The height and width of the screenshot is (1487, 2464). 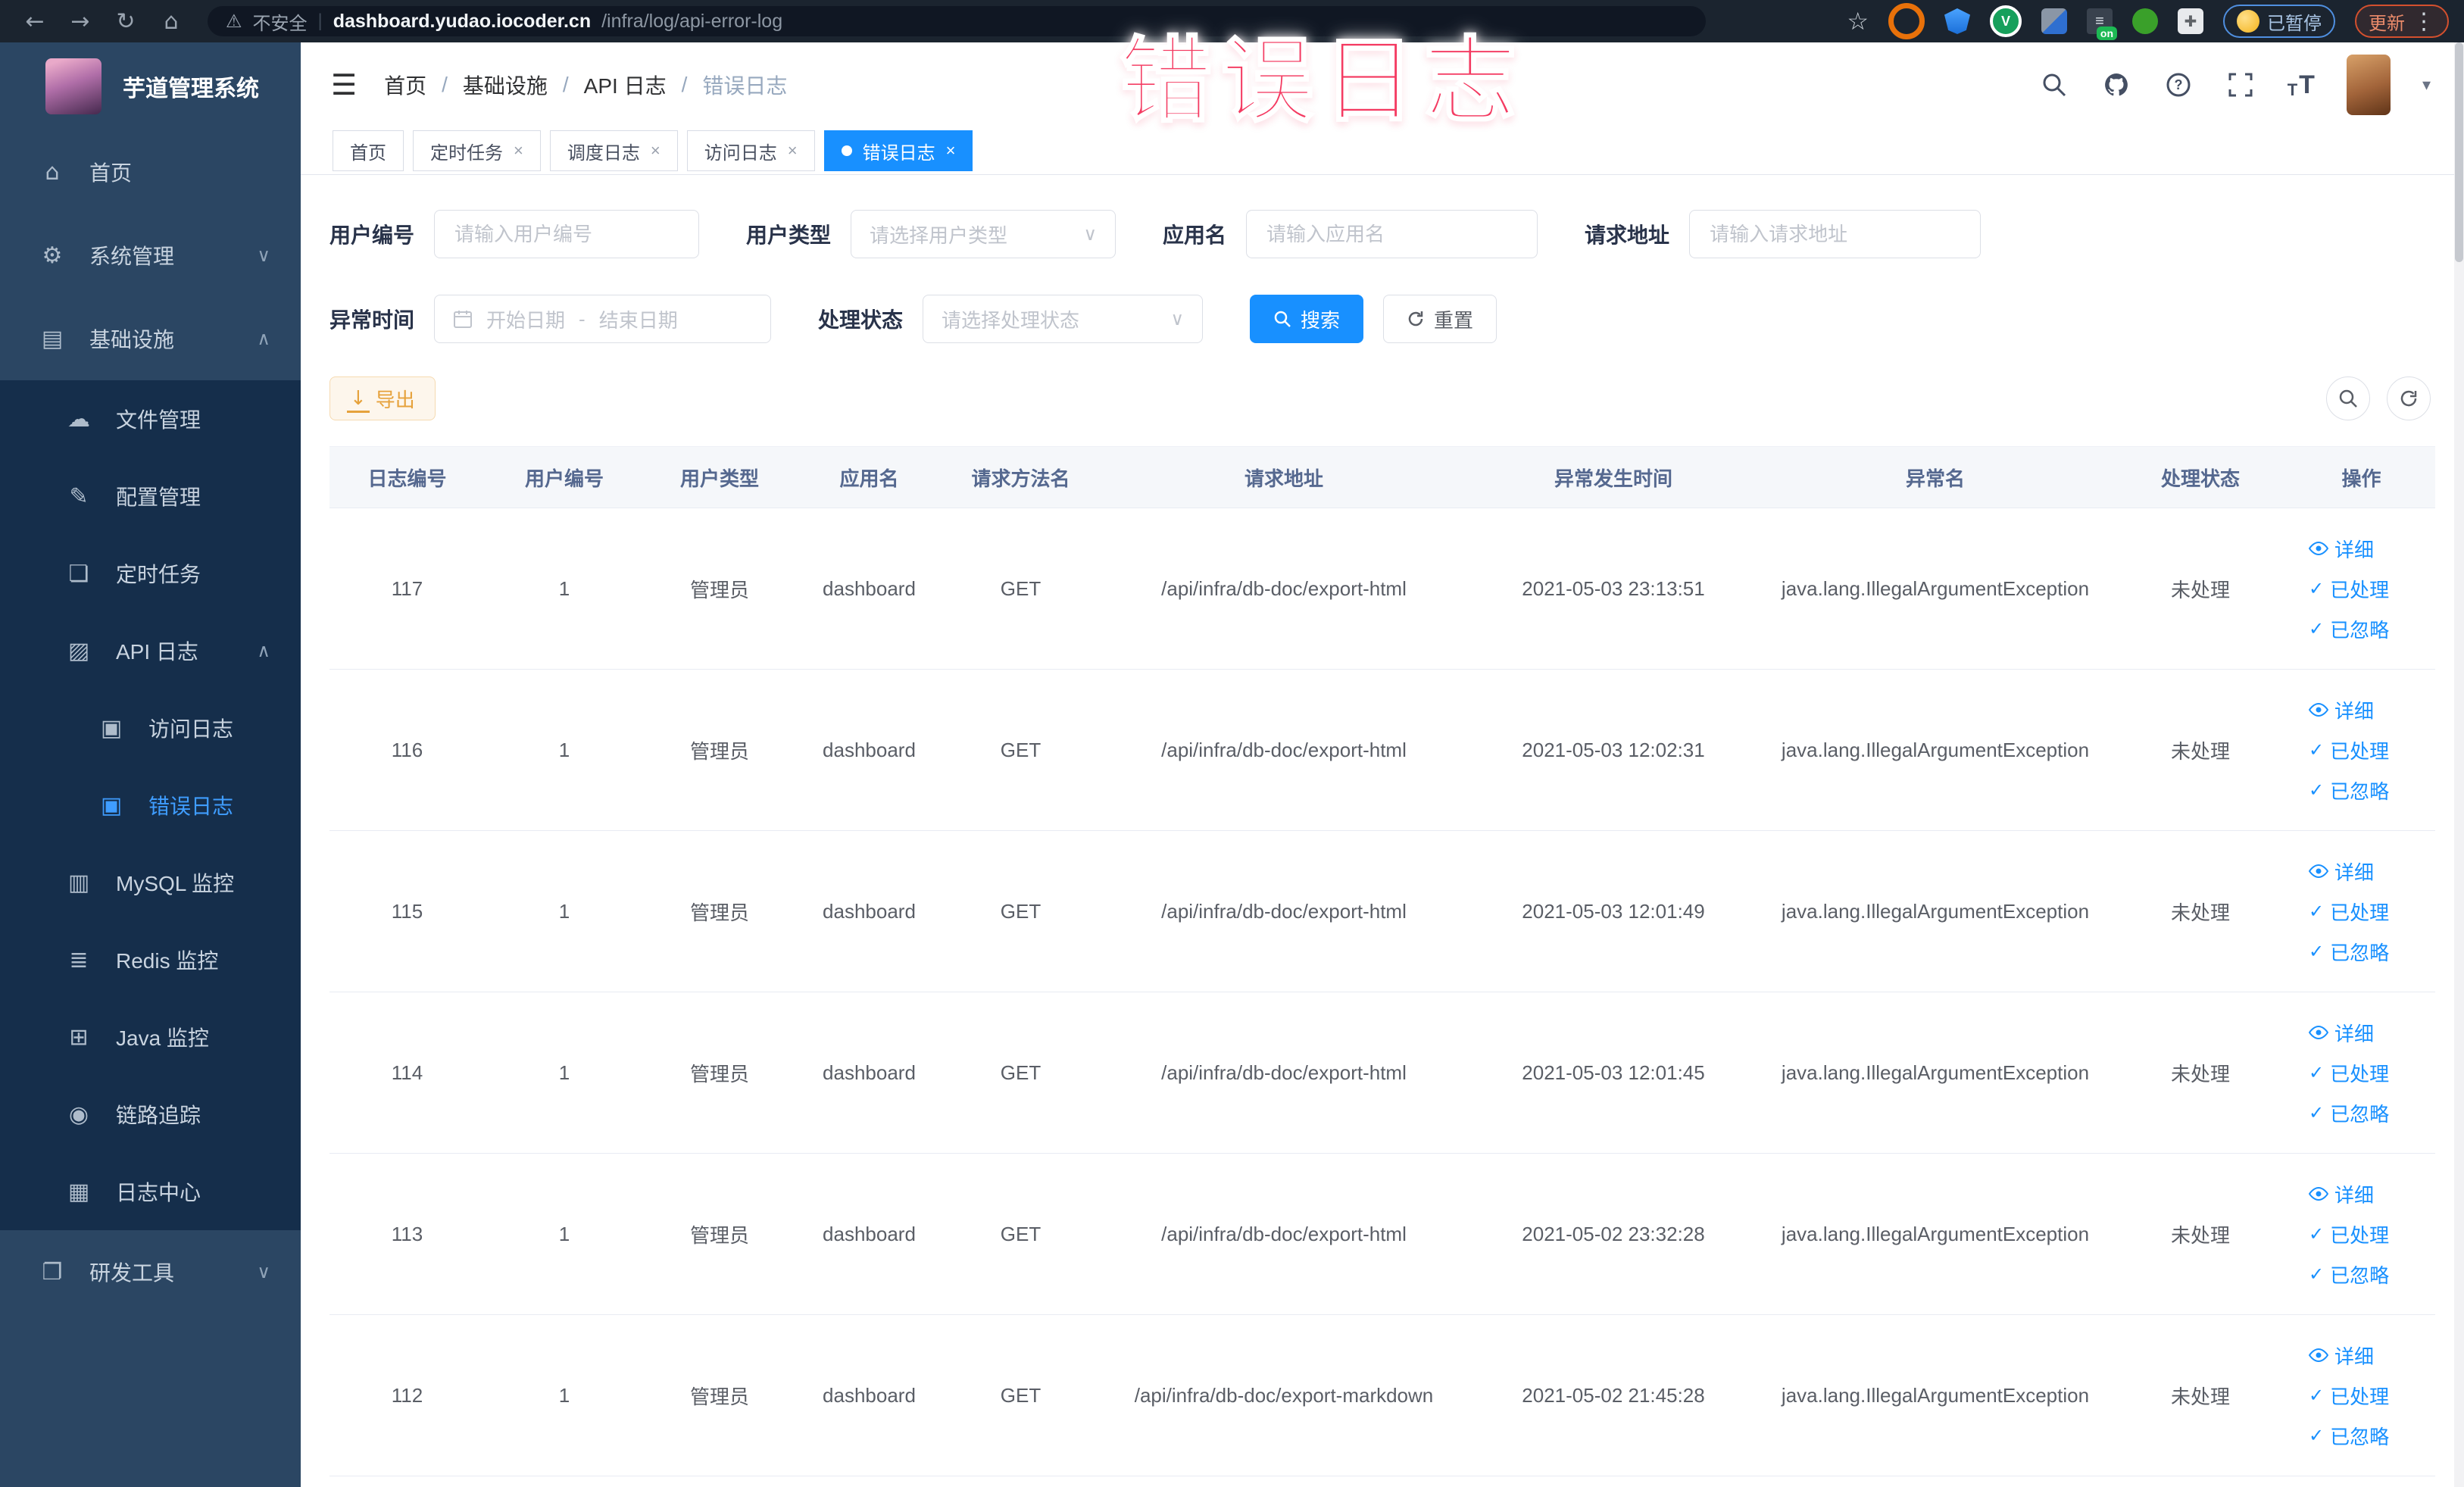 I want to click on sidebar-item-cron-jobs: ❏ 定时任务, so click(x=150, y=573).